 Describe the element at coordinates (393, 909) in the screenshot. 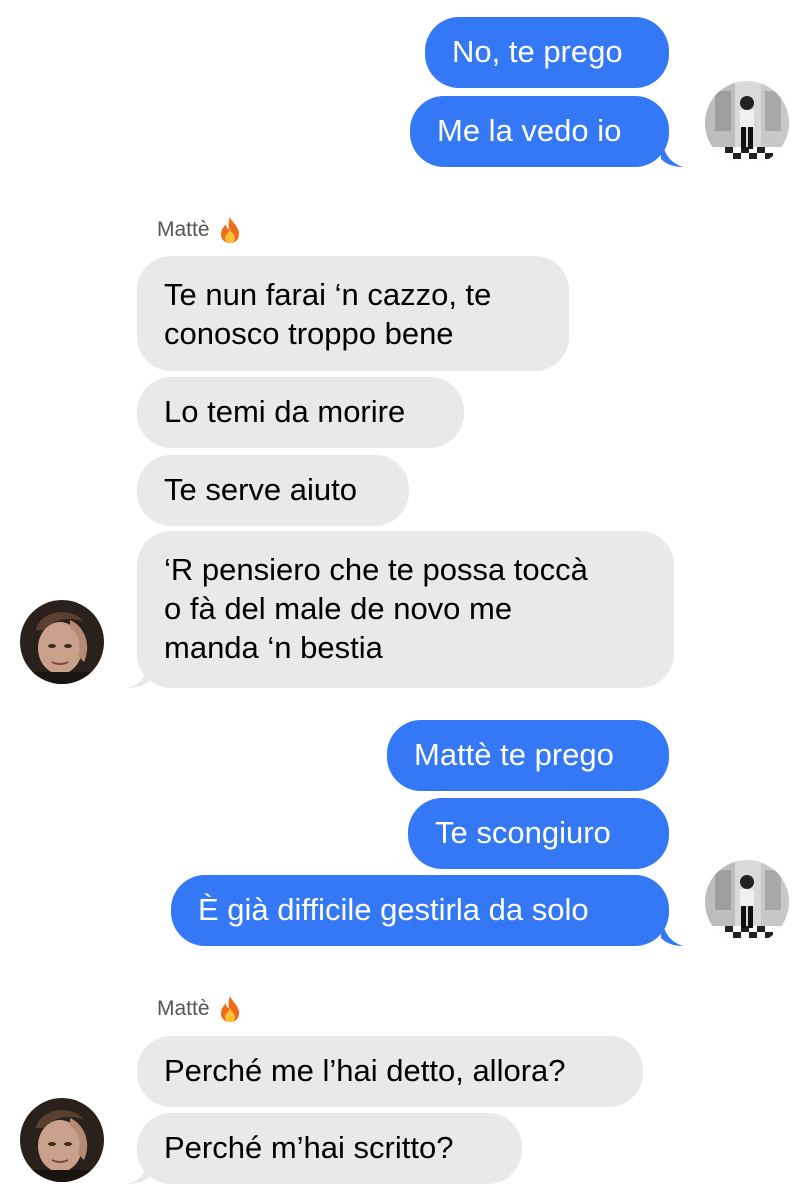

I see `message-text: È già difficile gestirla da solo` at that location.